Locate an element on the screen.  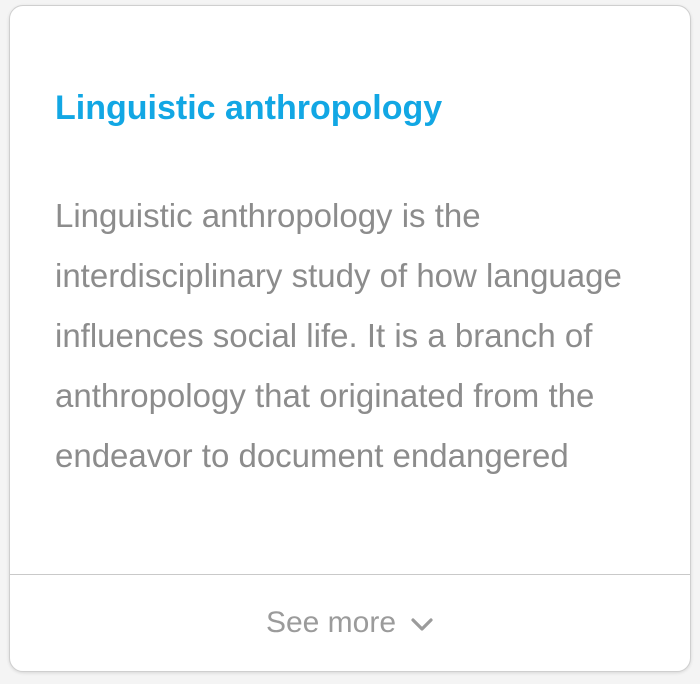
excerpt-fade-overlay is located at coordinates (355, 516).